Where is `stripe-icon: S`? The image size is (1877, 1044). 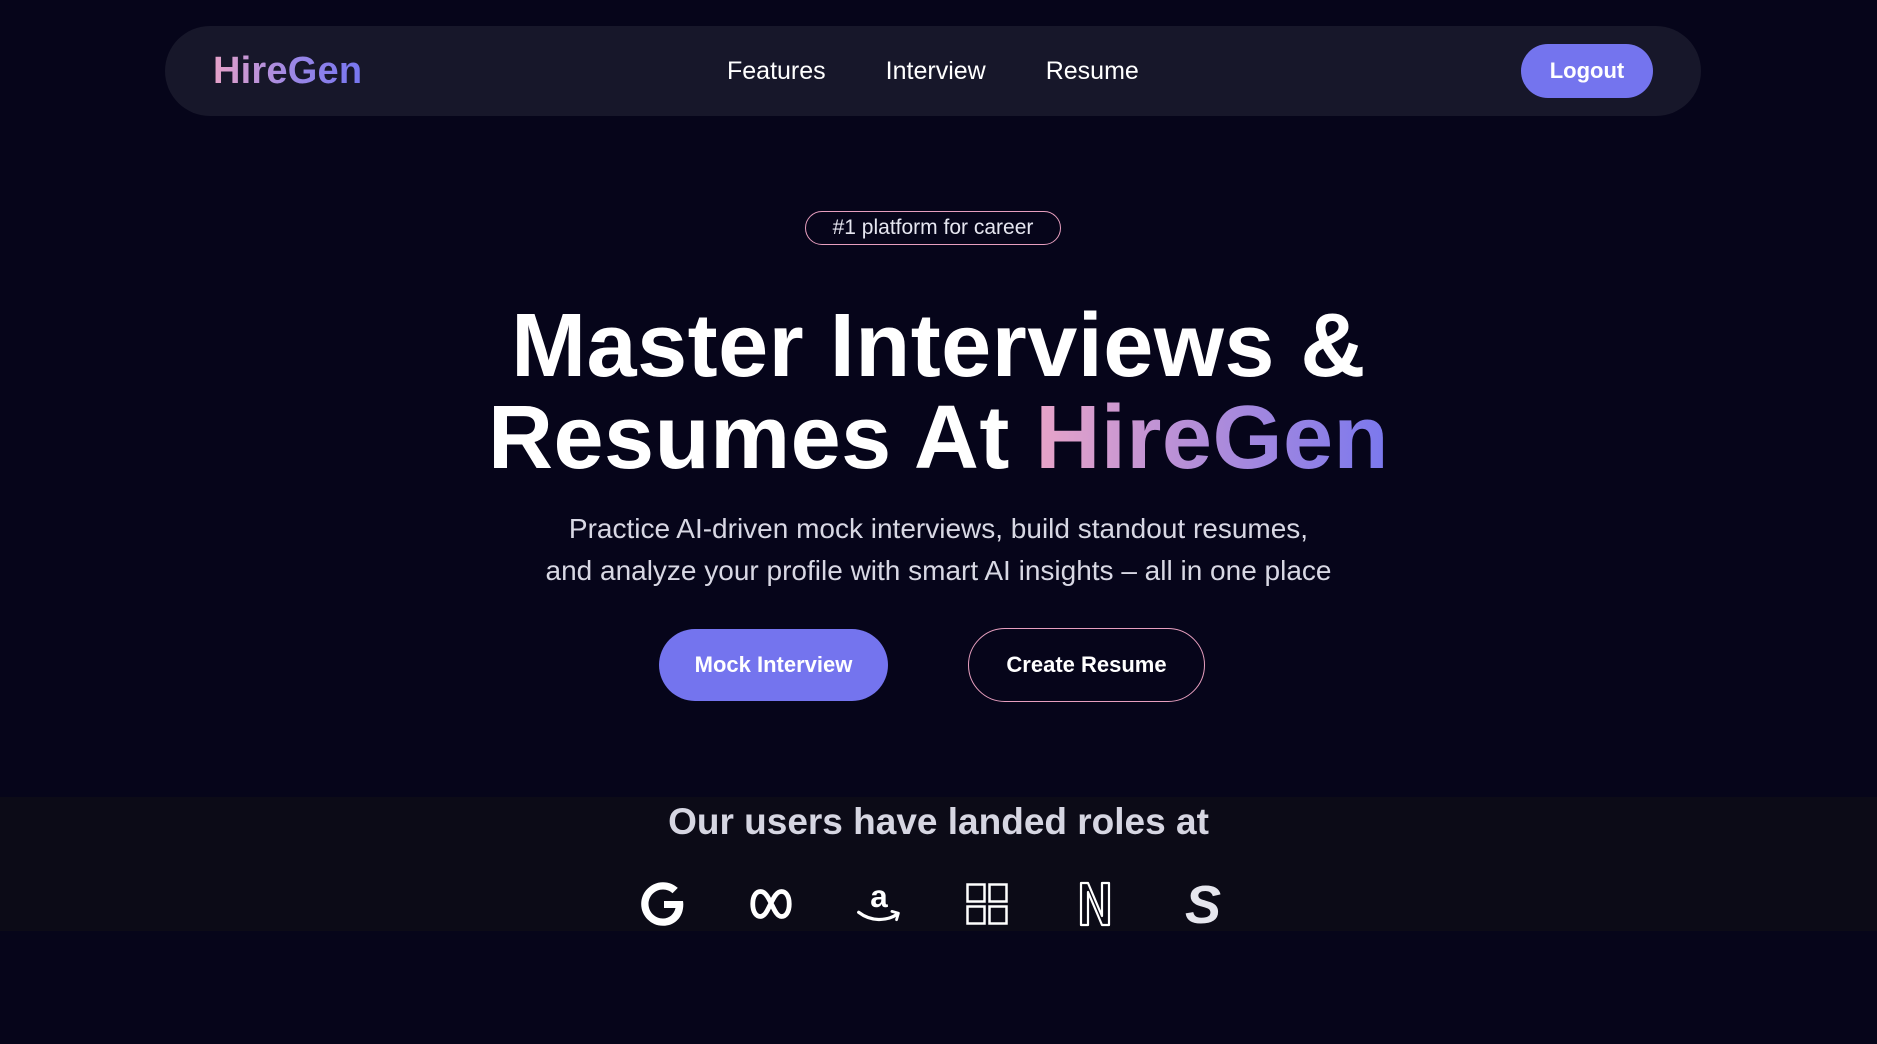 stripe-icon: S is located at coordinates (1203, 904).